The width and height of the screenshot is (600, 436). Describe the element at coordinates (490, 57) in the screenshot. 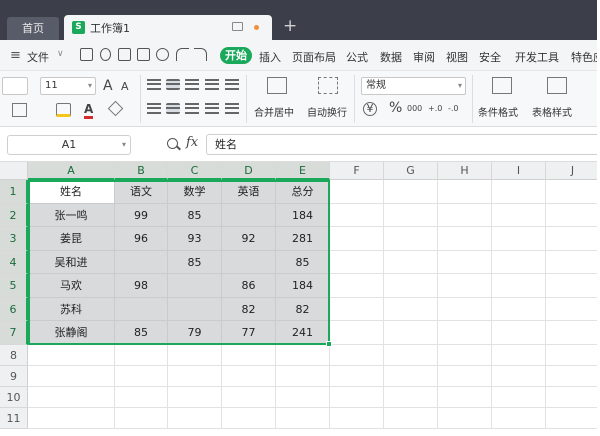

I see `tab-security: 安全` at that location.